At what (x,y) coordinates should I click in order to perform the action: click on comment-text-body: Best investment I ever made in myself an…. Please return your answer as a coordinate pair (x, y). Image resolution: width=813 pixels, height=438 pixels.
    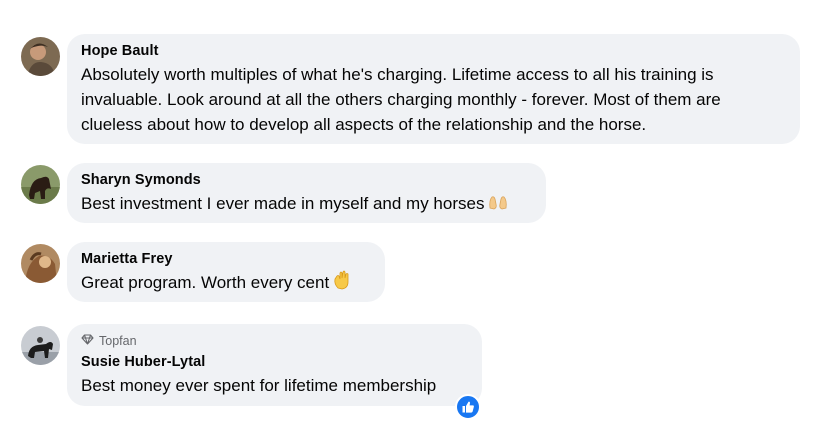
    Looking at the image, I should click on (283, 203).